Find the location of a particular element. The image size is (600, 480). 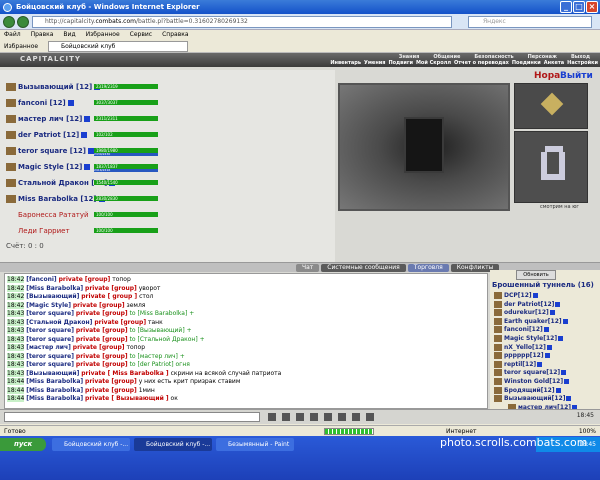

menu-file: Файл is located at coordinates (12, 35).